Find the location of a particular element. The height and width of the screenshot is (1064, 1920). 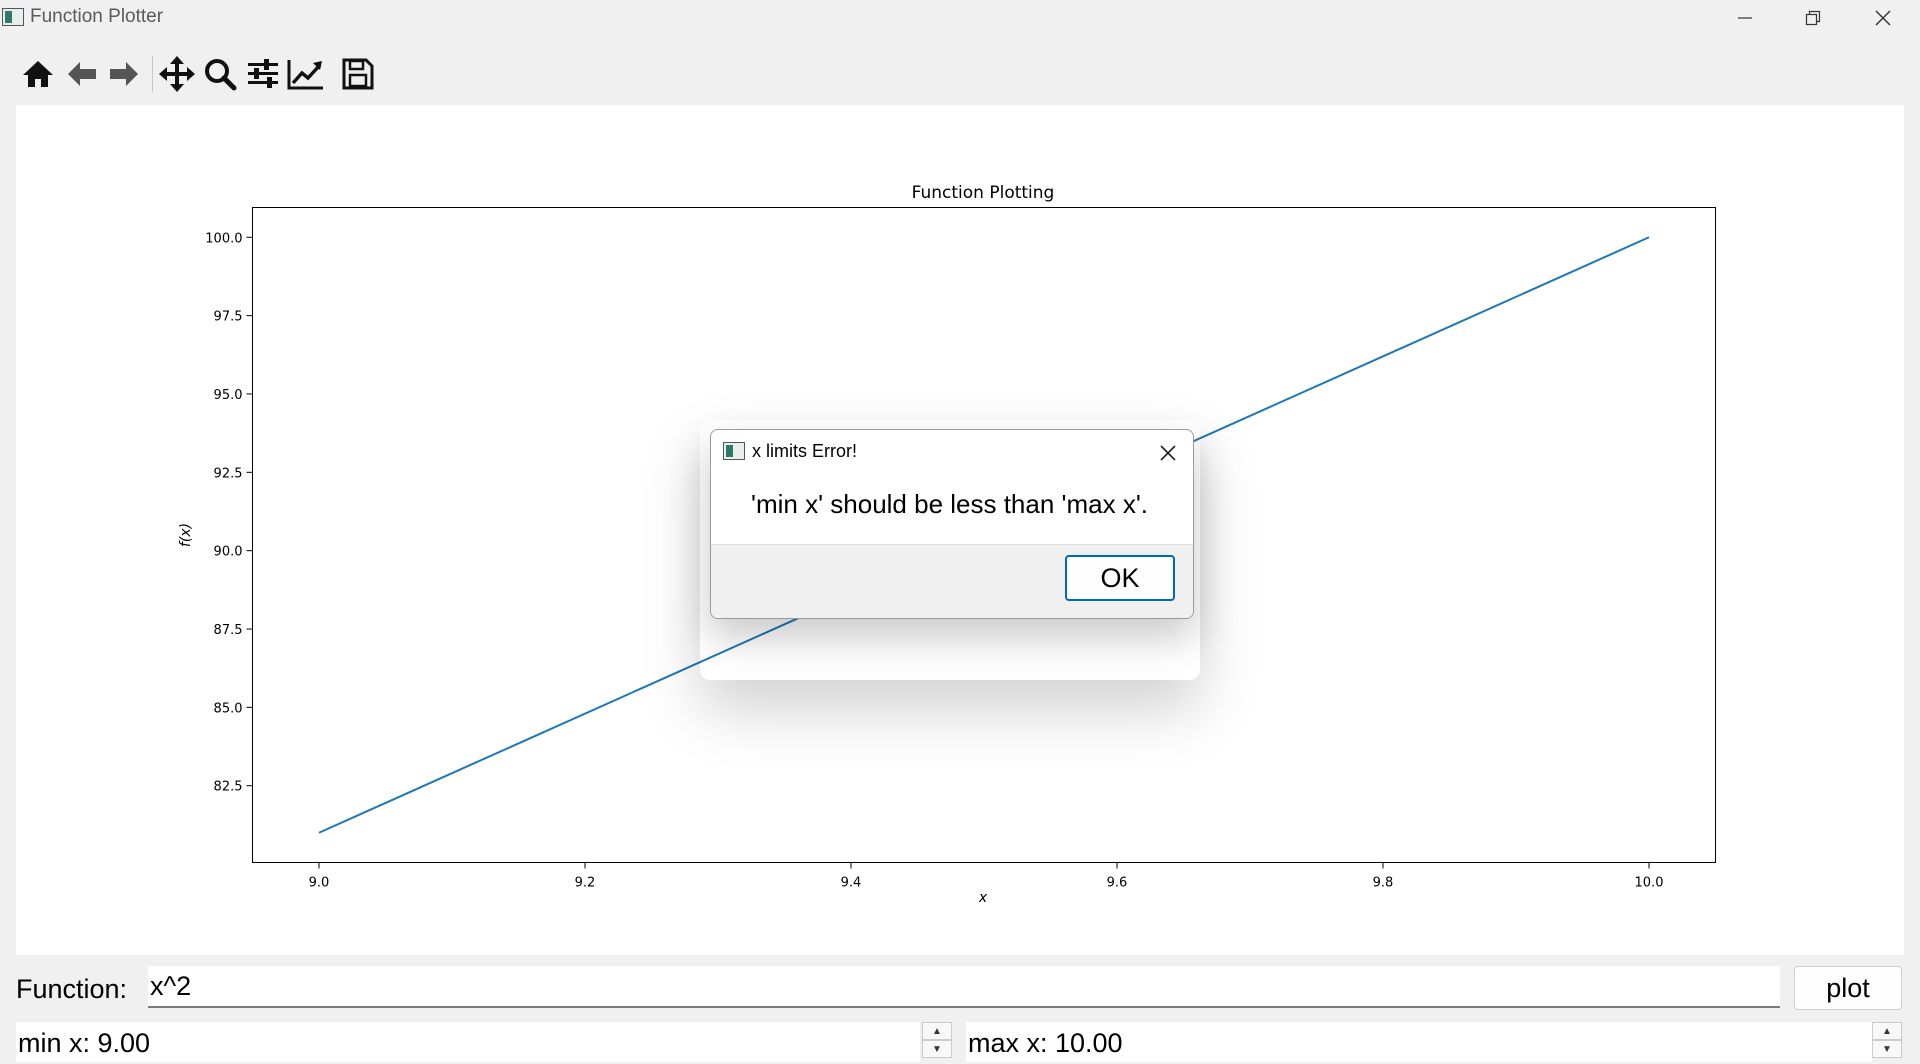

save-floppy-icon is located at coordinates (358, 74).